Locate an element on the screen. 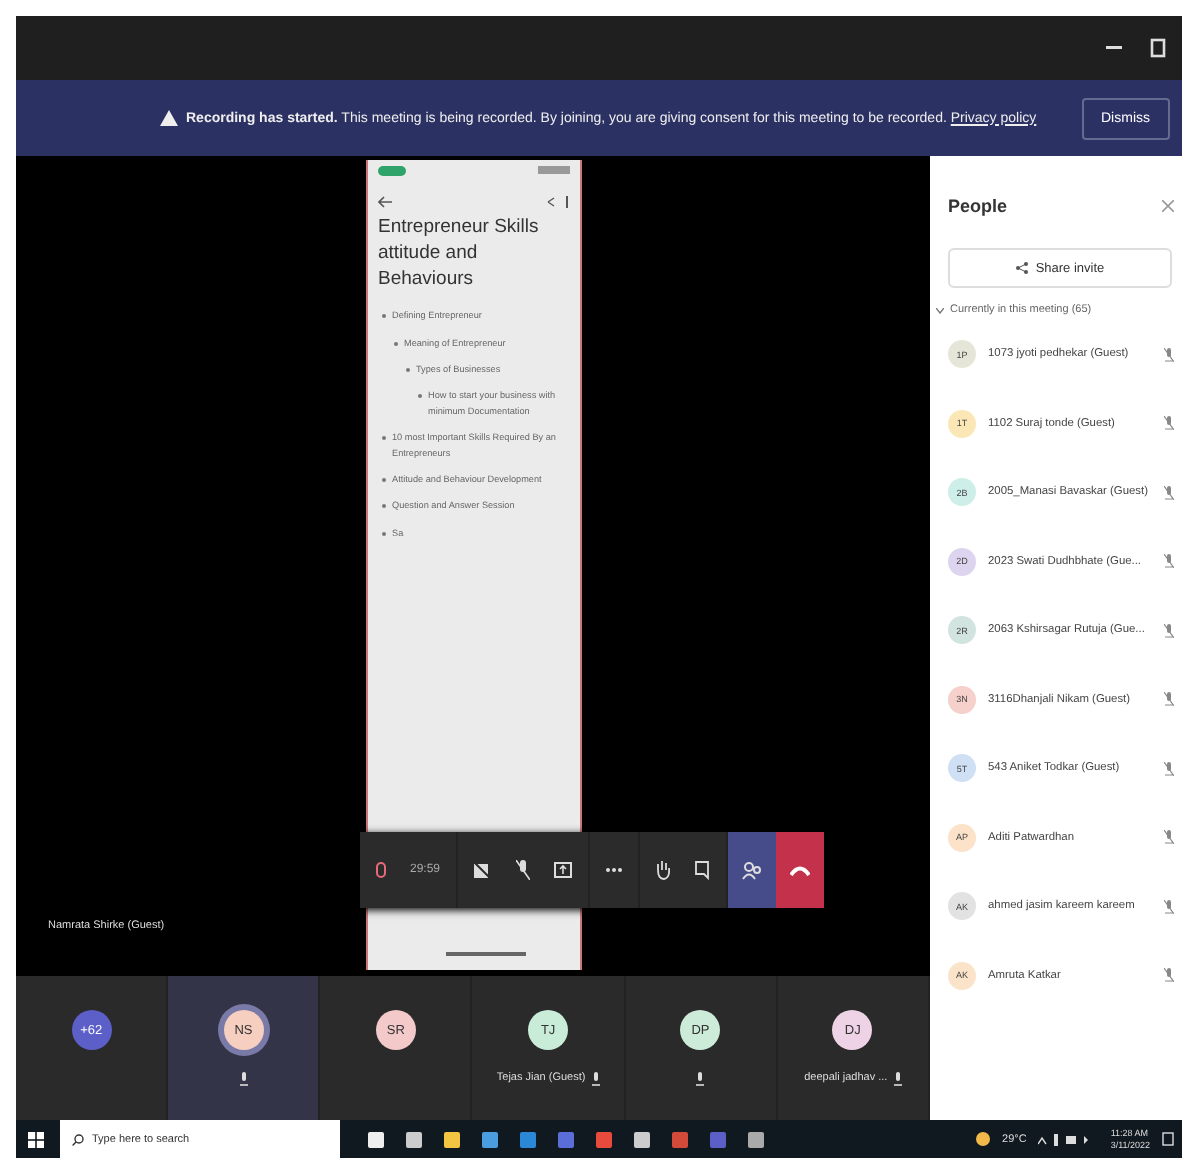 The height and width of the screenshot is (1158, 1182). windows-start-icon is located at coordinates (36, 1139).